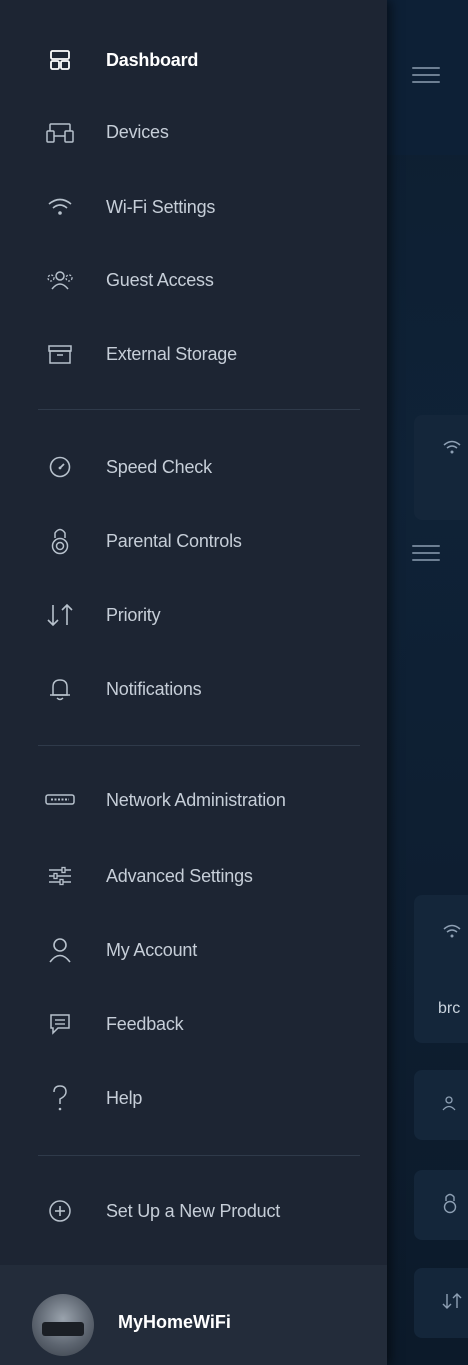  What do you see at coordinates (60, 354) in the screenshot?
I see `storage-icon` at bounding box center [60, 354].